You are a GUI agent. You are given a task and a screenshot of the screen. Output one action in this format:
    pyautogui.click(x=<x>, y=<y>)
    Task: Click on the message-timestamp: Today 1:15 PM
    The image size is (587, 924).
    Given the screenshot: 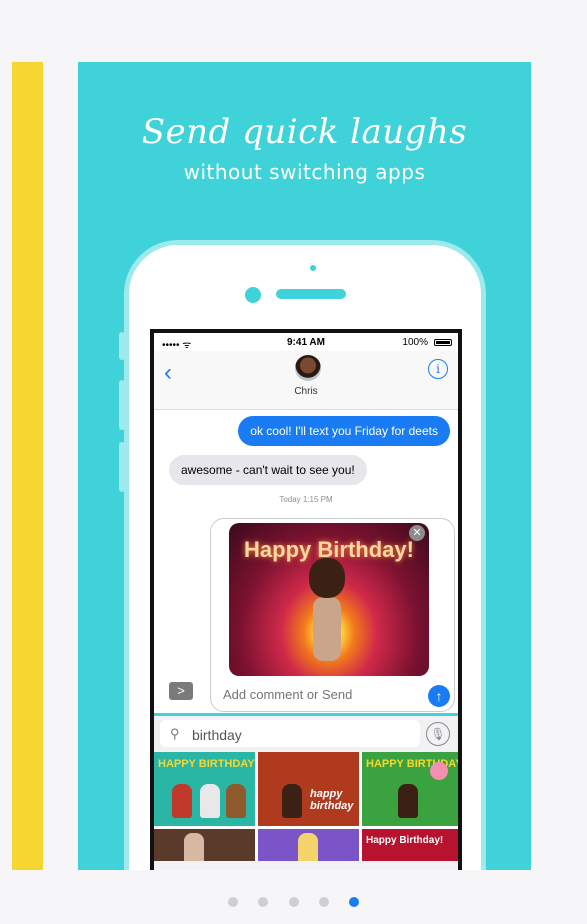 What is the action you would take?
    pyautogui.click(x=306, y=499)
    